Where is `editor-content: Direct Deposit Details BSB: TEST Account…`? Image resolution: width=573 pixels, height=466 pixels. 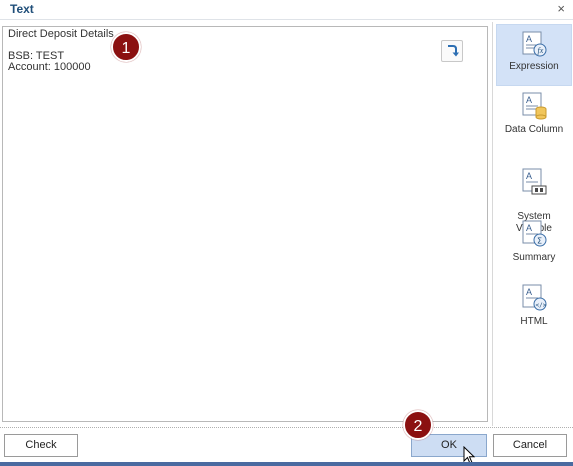
editor-content: Direct Deposit Details BSB: TEST Account… is located at coordinates (61, 51).